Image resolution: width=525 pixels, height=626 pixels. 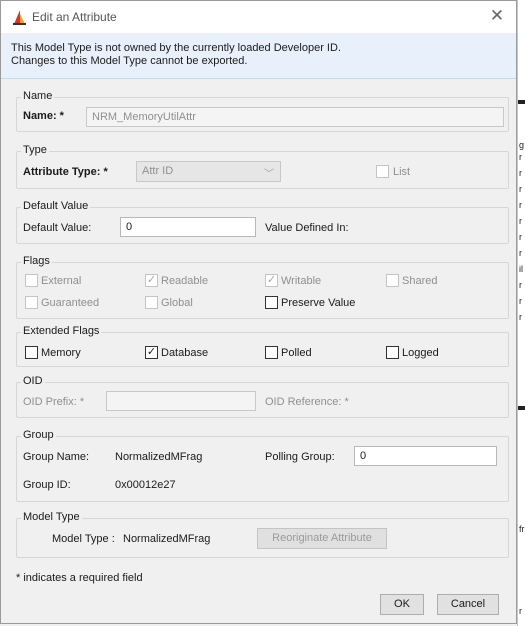 What do you see at coordinates (185, 281) in the screenshot?
I see `readable-label: Readable` at bounding box center [185, 281].